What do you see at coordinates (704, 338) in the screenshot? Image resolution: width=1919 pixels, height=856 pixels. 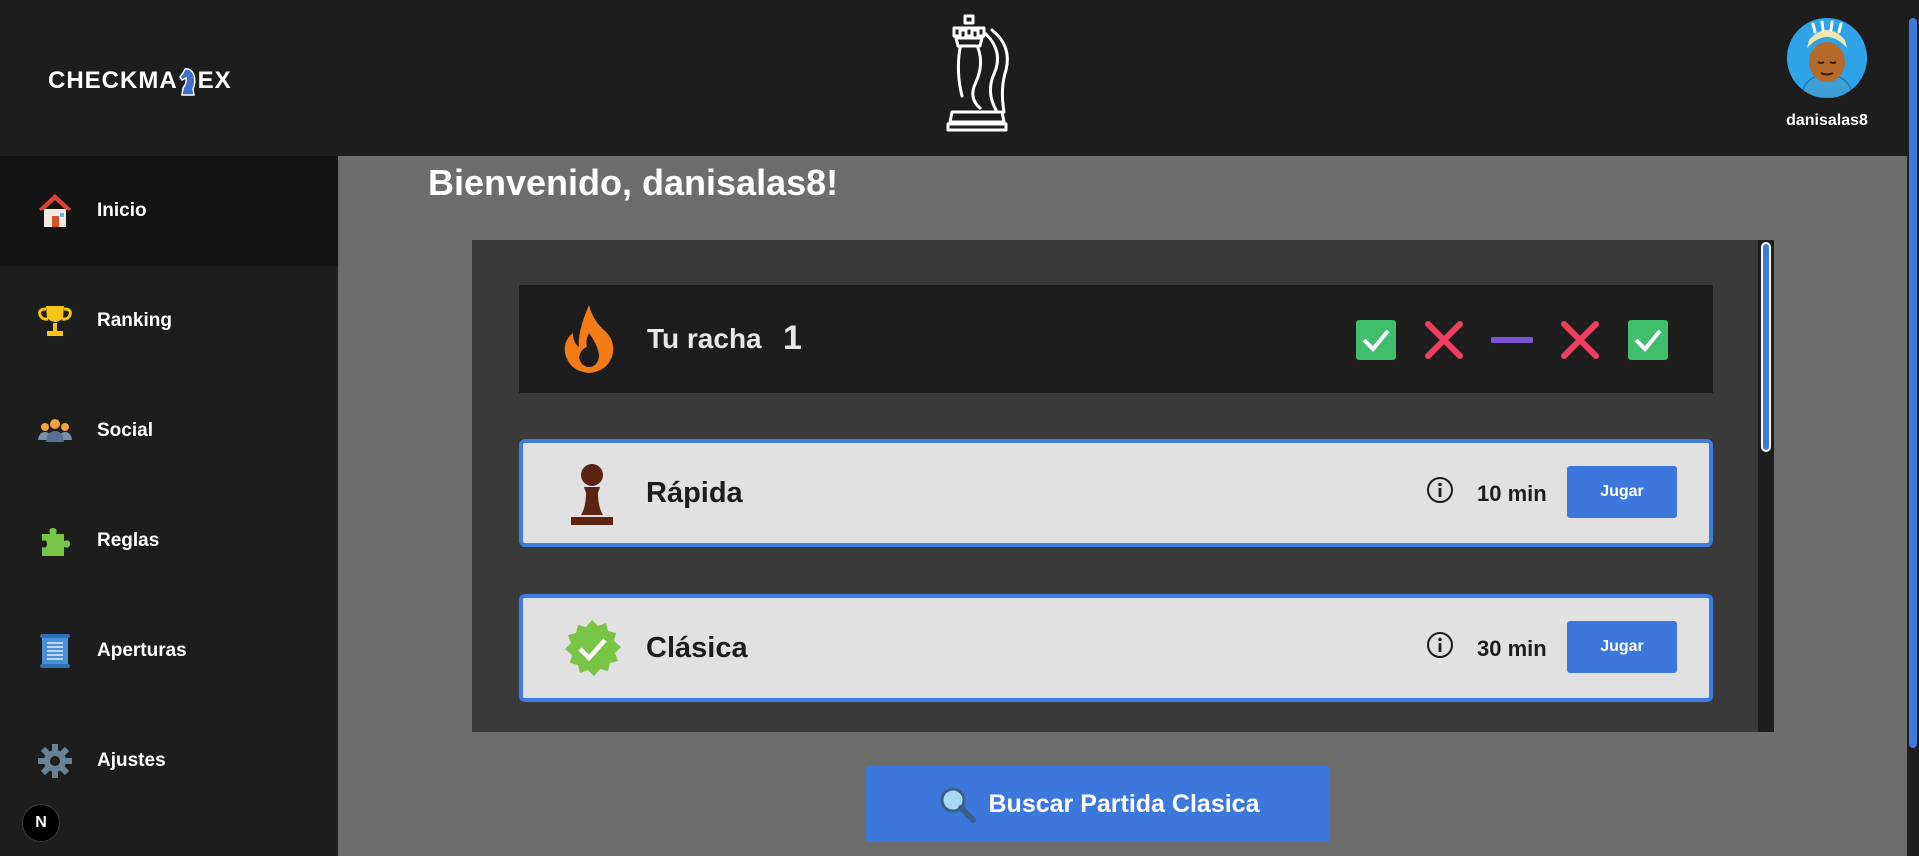 I see `streak-label: Tu racha` at bounding box center [704, 338].